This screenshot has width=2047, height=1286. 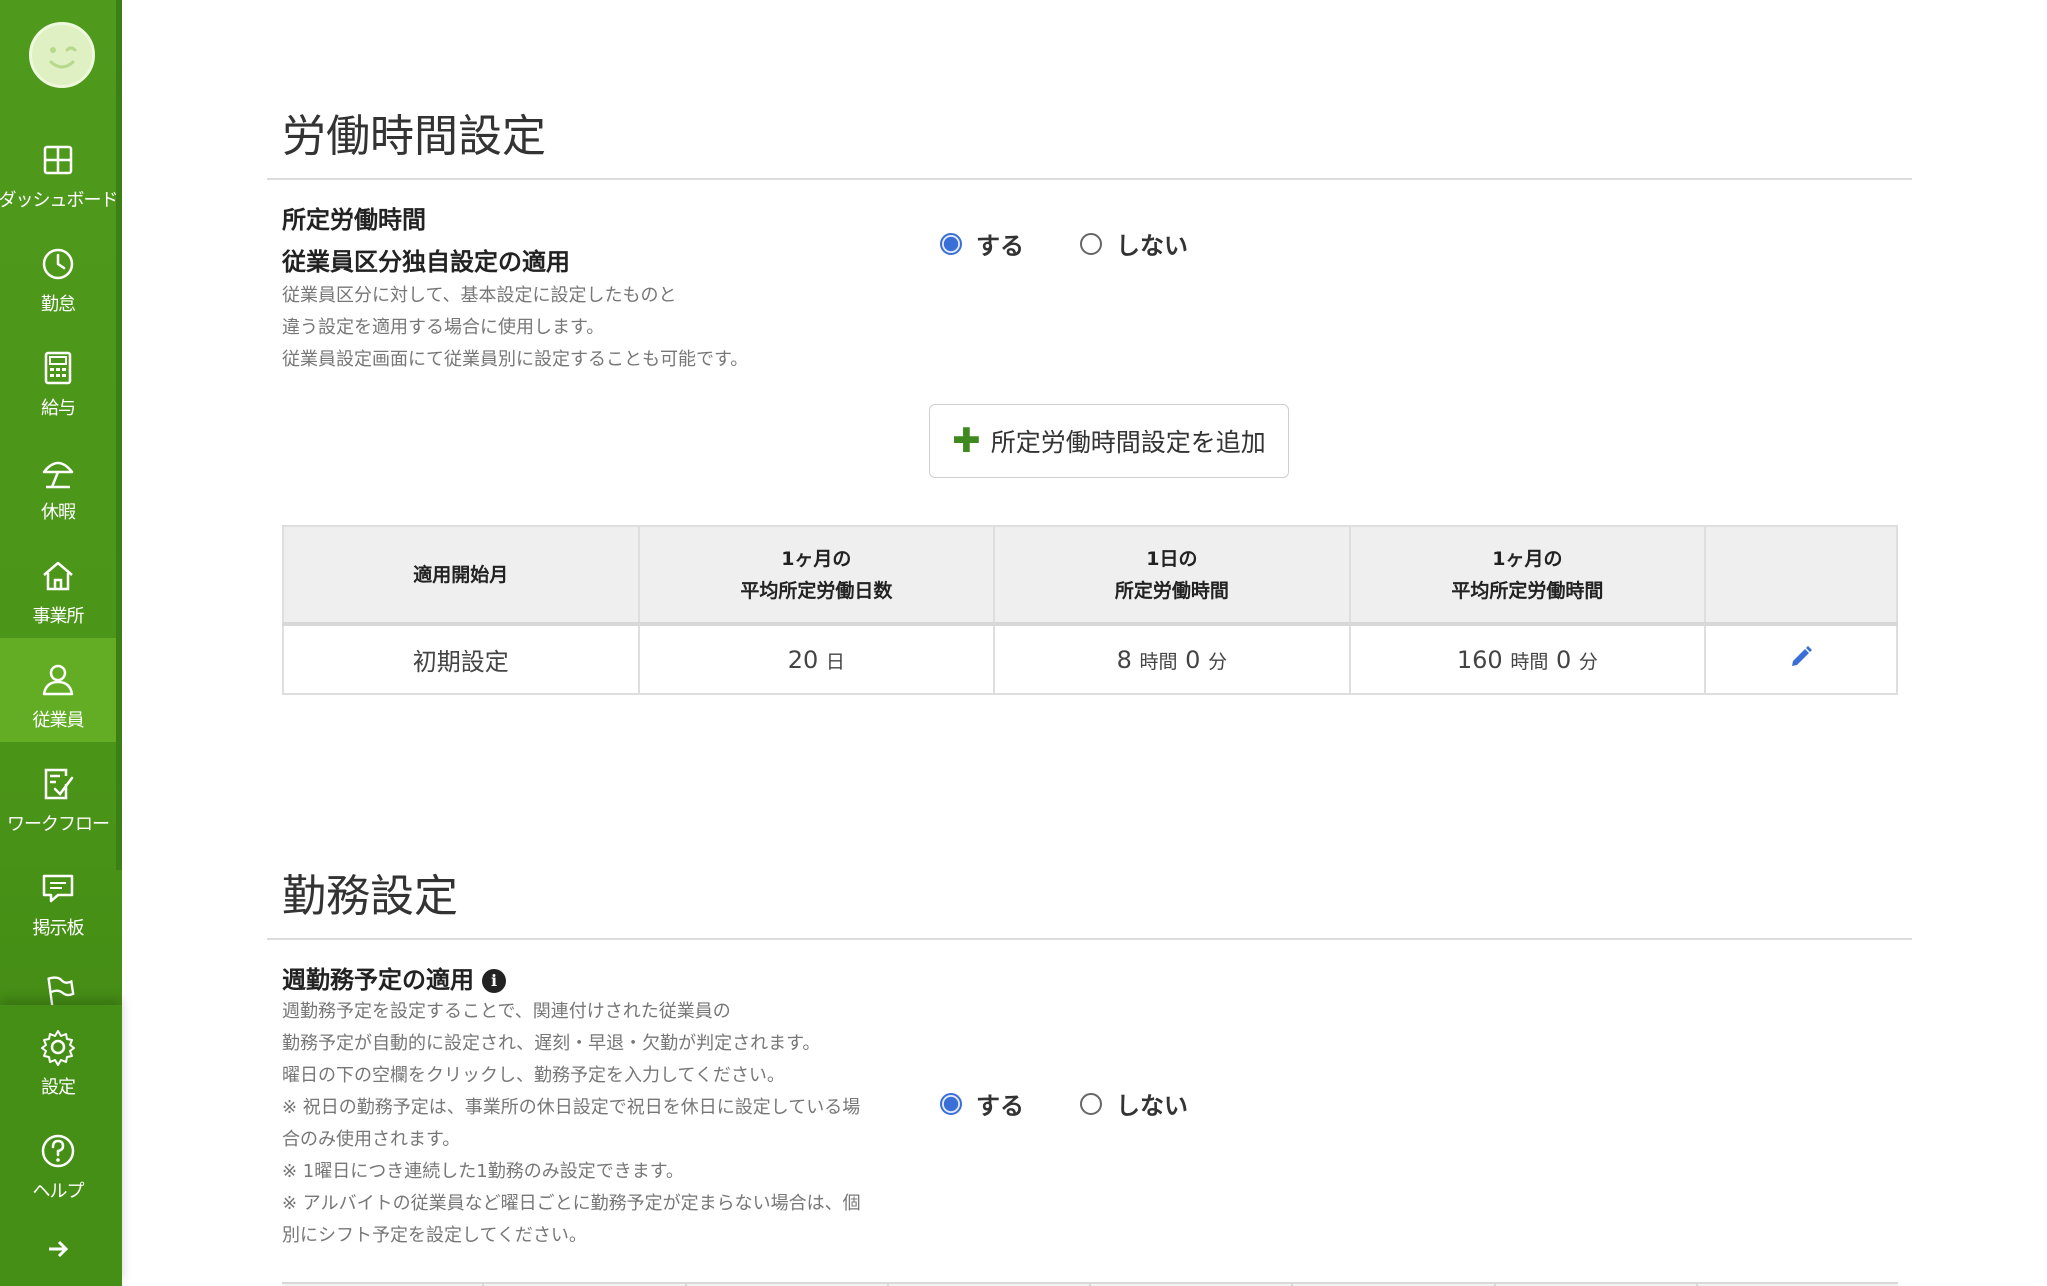 I want to click on sidebar-item-label: 勤怠, so click(x=58, y=304).